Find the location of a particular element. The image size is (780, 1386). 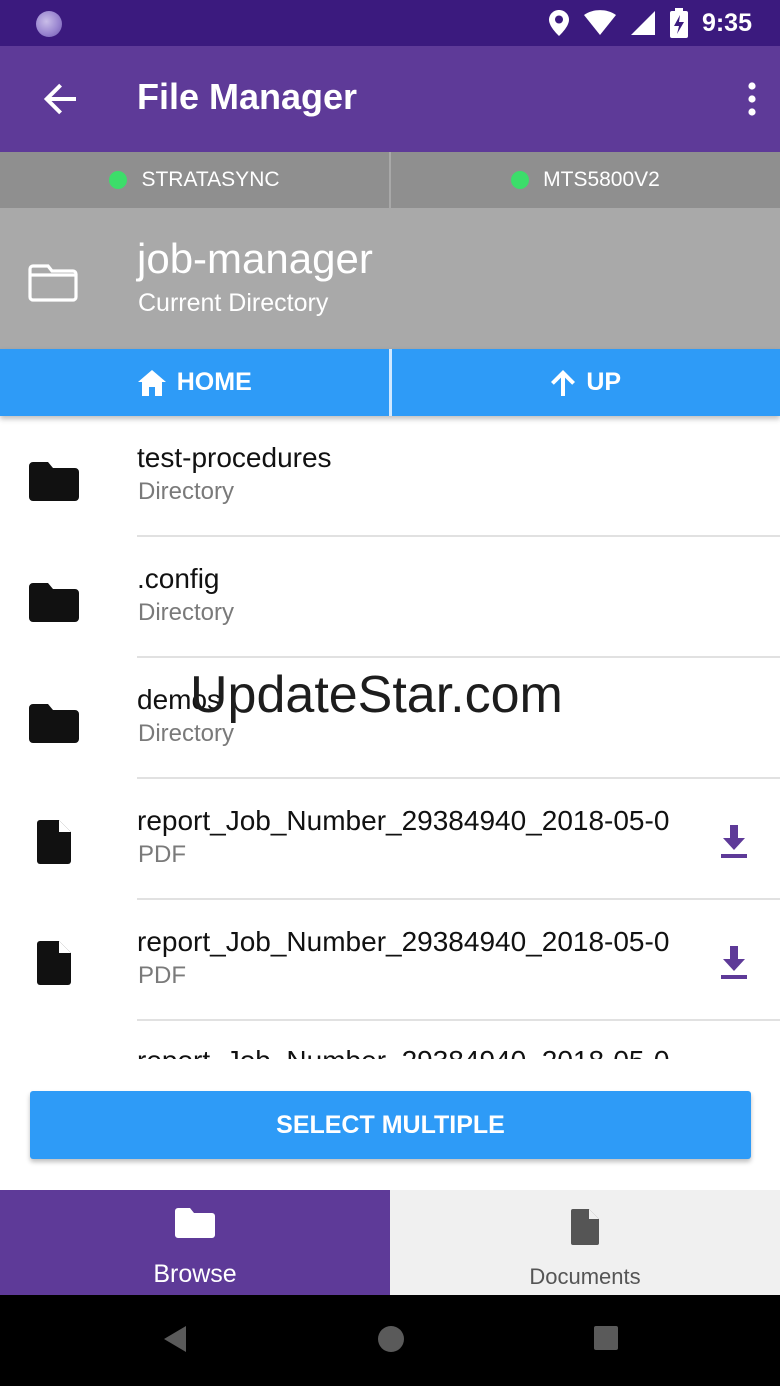

up-button-label: UP is located at coordinates (604, 382).